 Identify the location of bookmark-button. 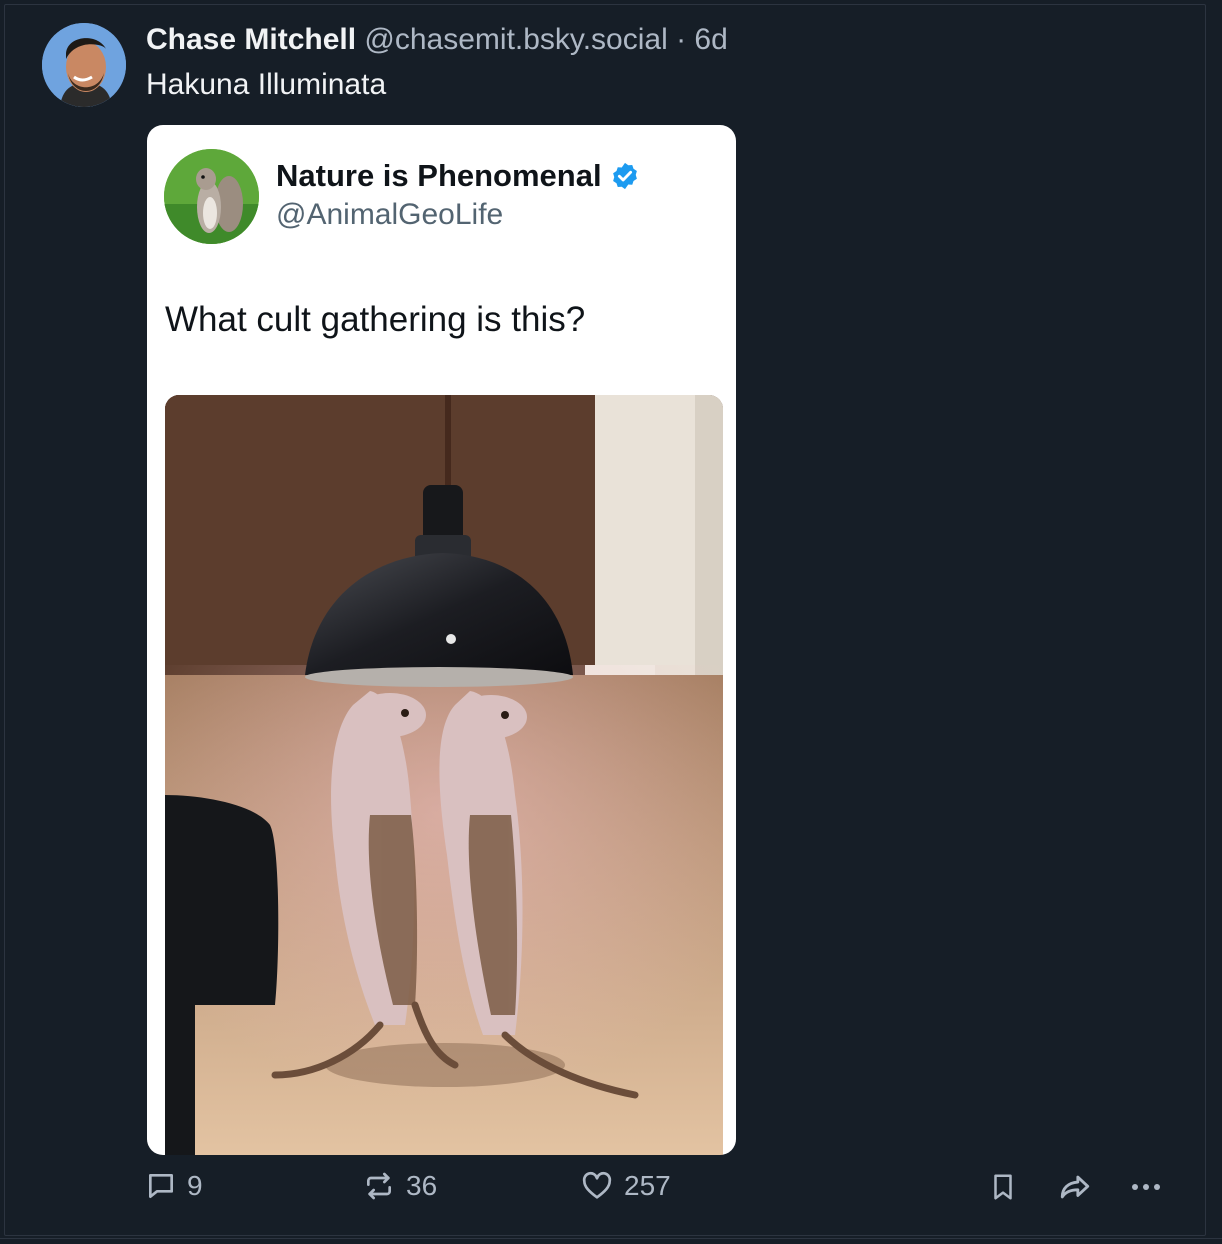
(1003, 1187).